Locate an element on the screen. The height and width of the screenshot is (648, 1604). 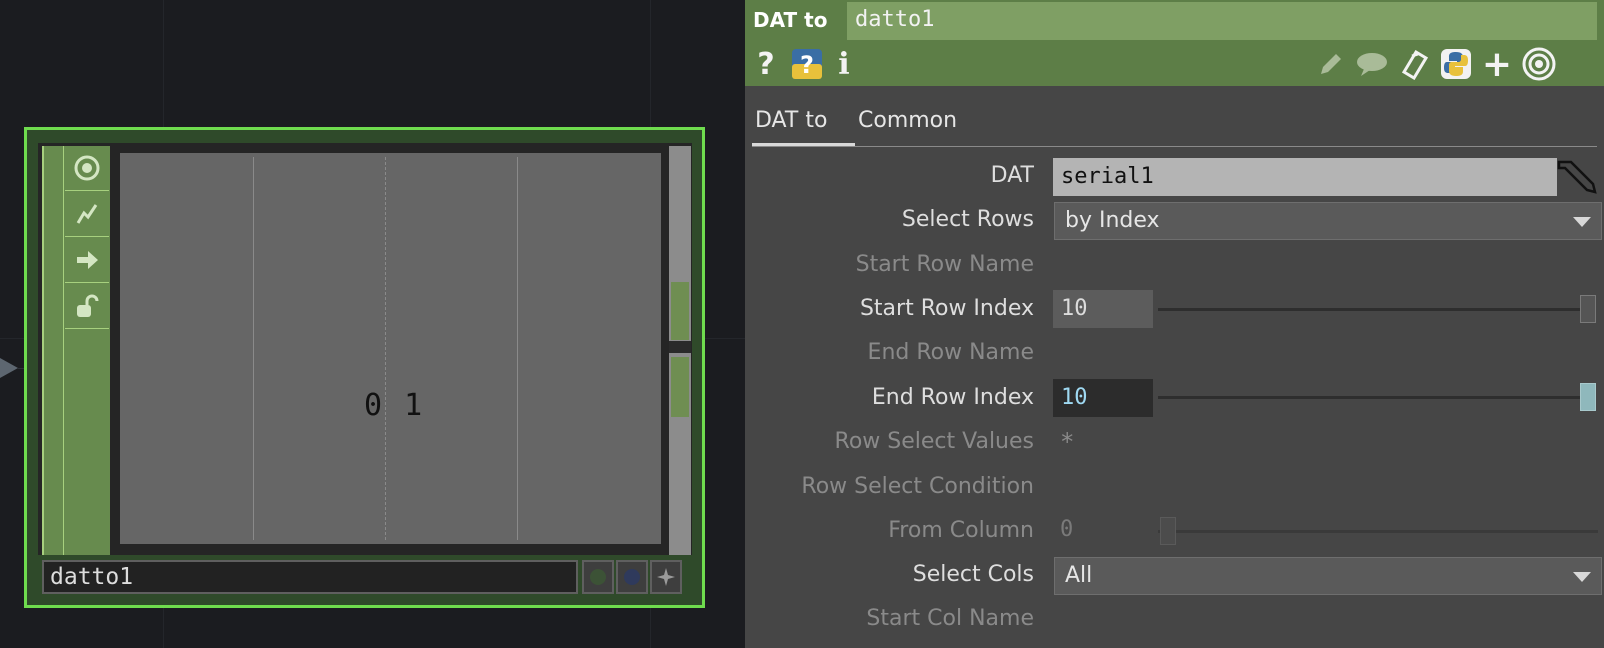
param-label-end-row-index: End Row Index is located at coordinates (952, 397).